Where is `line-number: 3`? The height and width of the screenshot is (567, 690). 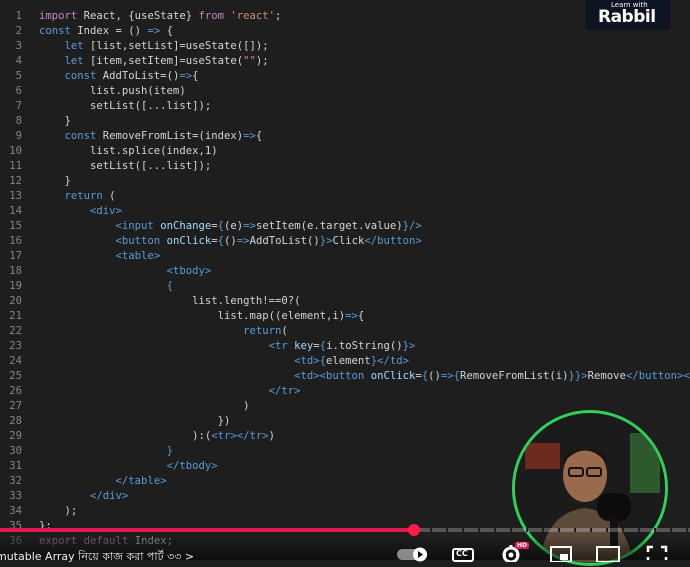
line-number: 3 is located at coordinates (18, 46).